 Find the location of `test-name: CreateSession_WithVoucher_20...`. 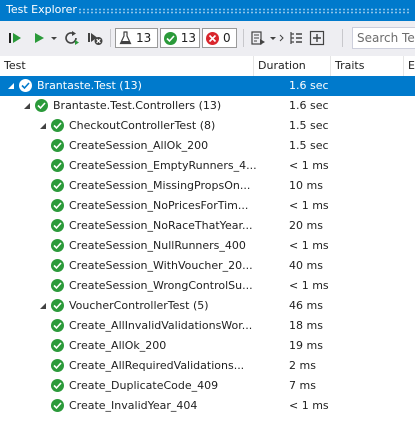

test-name: CreateSession_WithVoucher_20... is located at coordinates (161, 265).